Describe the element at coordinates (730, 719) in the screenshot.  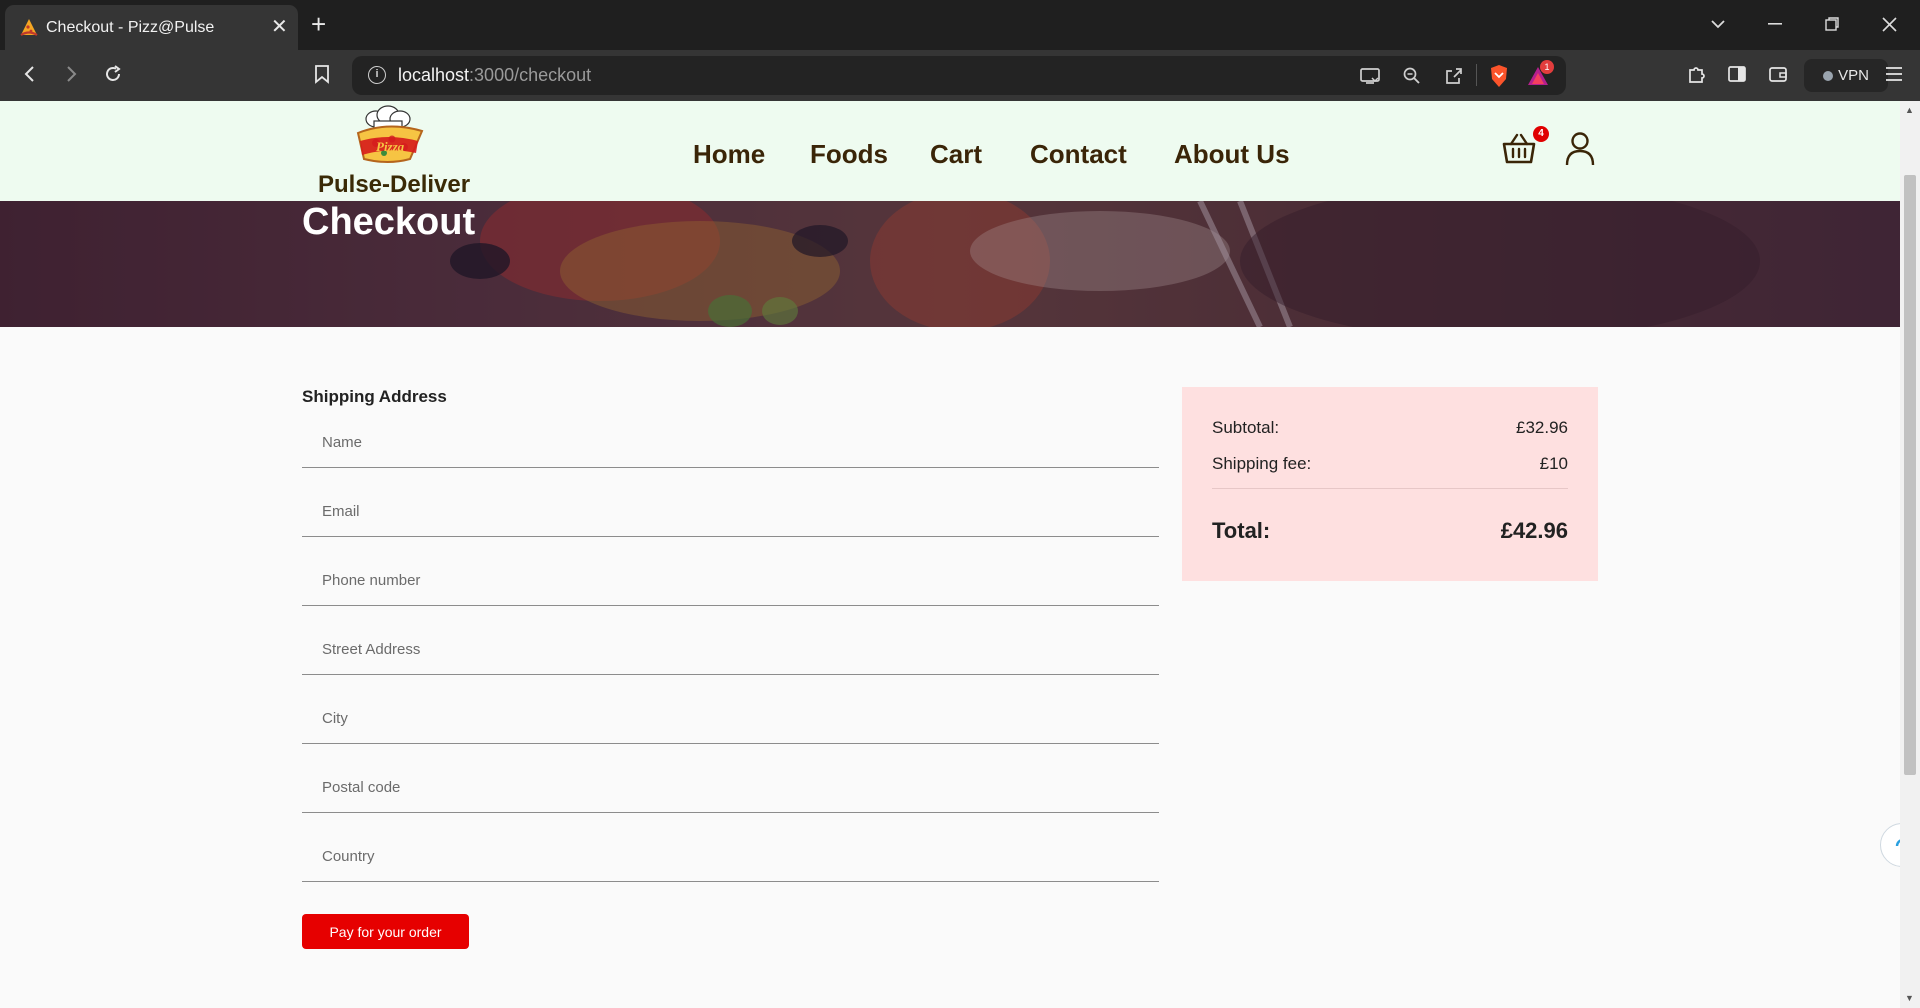
I see `city-field` at that location.